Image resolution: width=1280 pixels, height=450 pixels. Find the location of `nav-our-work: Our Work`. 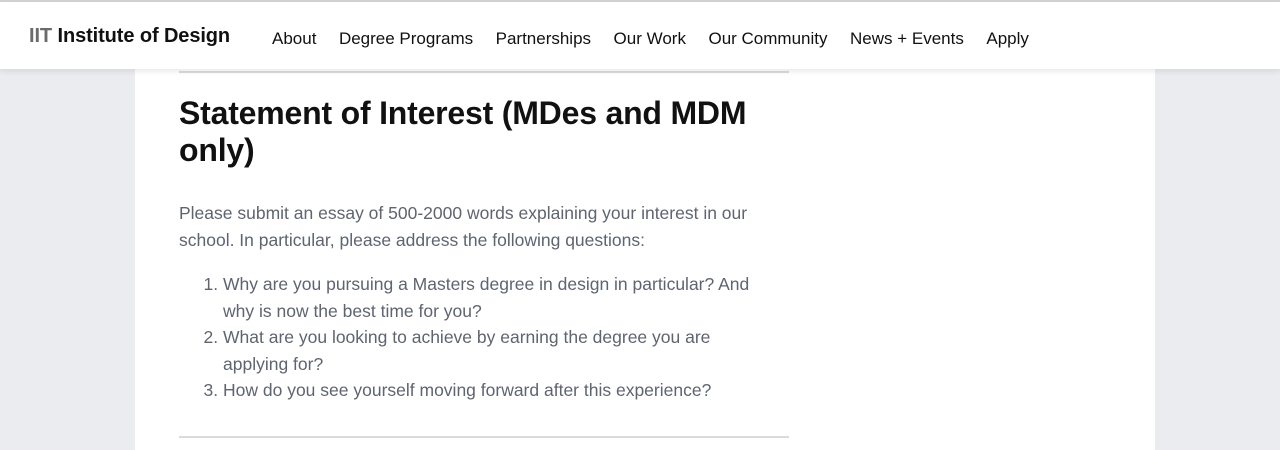

nav-our-work: Our Work is located at coordinates (650, 39).